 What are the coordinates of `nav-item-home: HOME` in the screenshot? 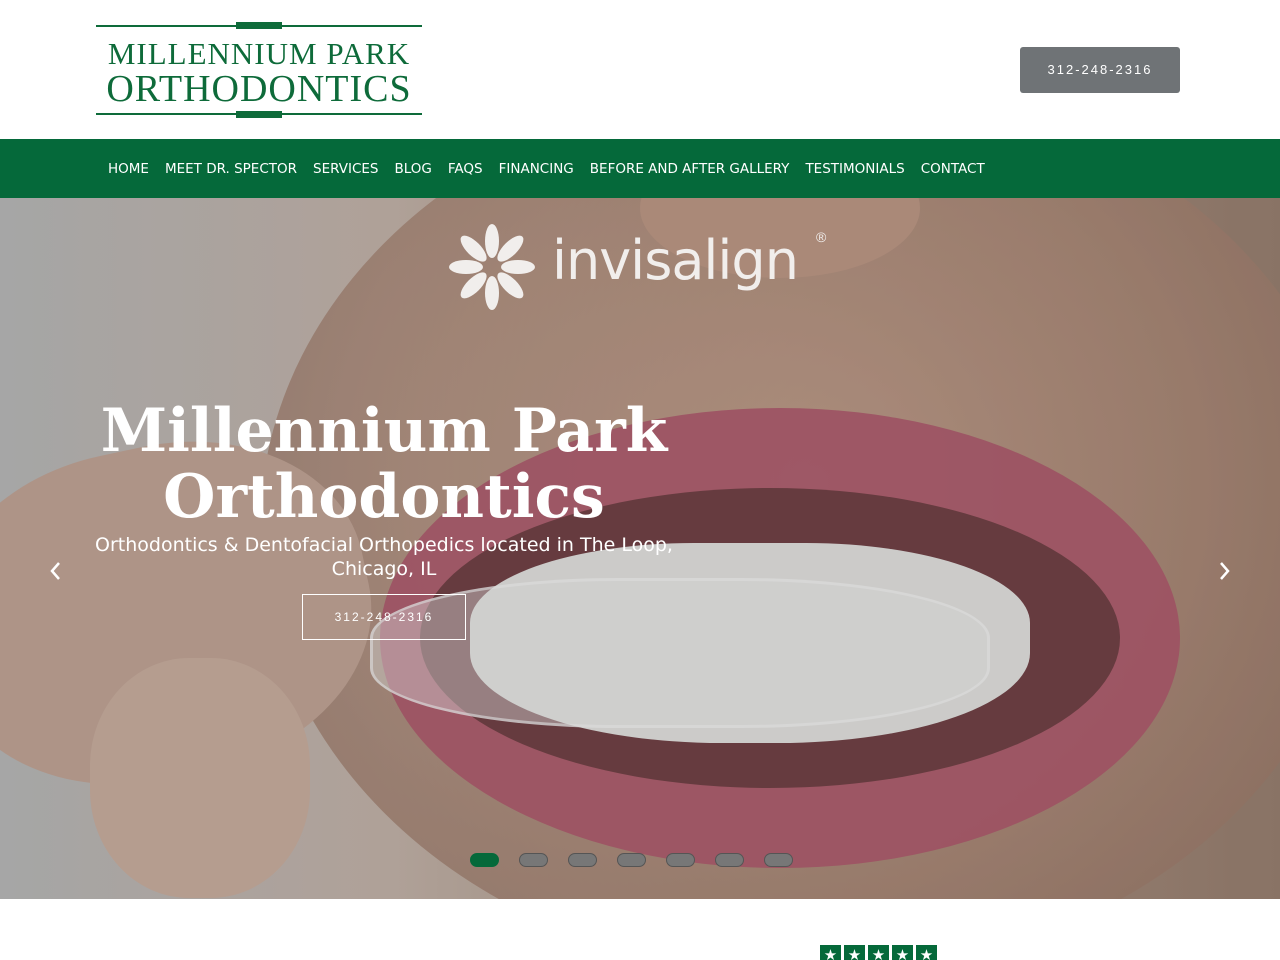 It's located at (128, 169).